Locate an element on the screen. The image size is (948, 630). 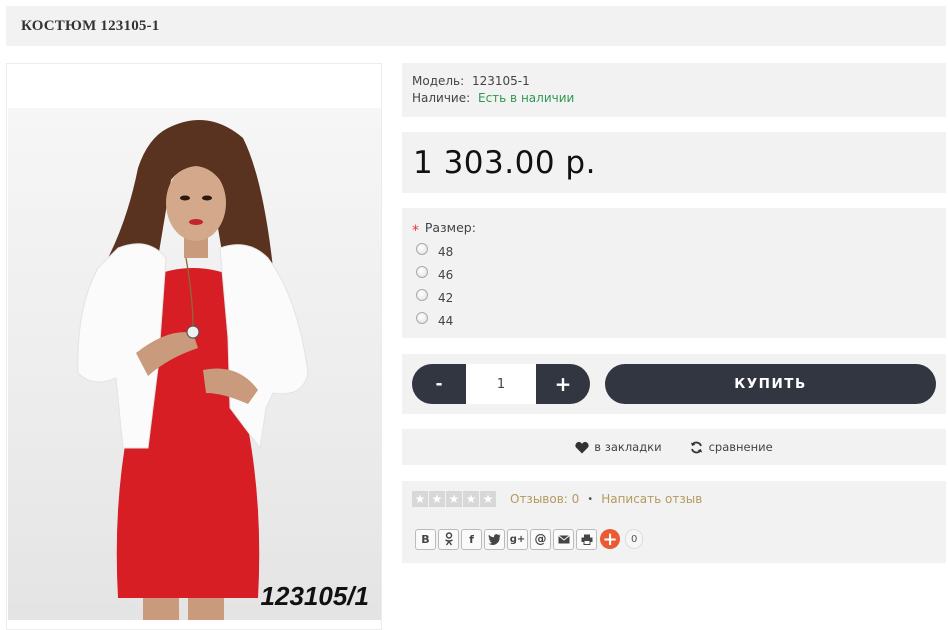
wishlist-label: в закладки is located at coordinates (628, 447).